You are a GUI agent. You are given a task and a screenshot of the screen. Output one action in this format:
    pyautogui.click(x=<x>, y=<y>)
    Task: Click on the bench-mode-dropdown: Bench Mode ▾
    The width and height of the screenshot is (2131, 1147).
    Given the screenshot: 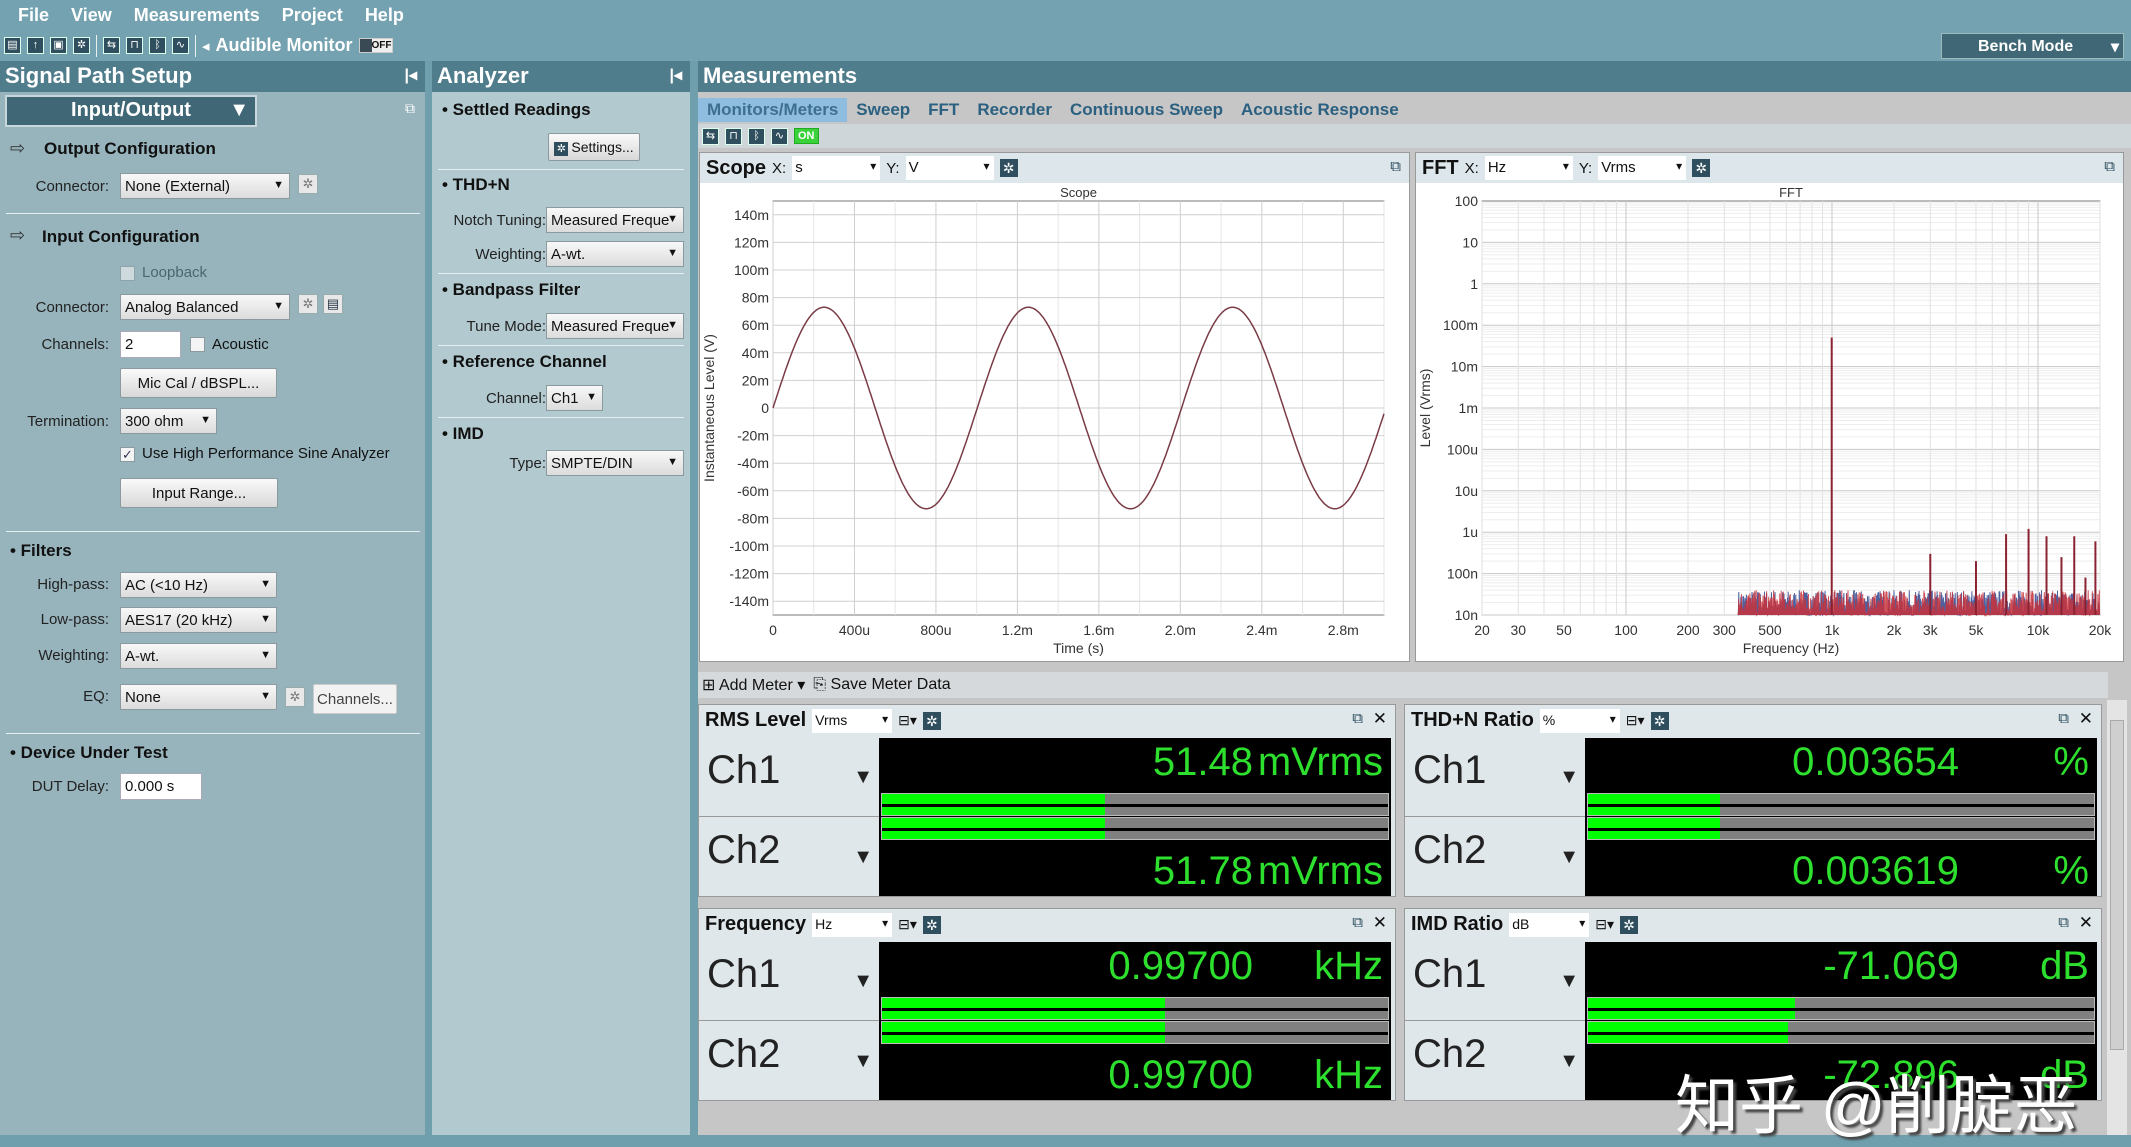 What is the action you would take?
    pyautogui.click(x=2032, y=46)
    